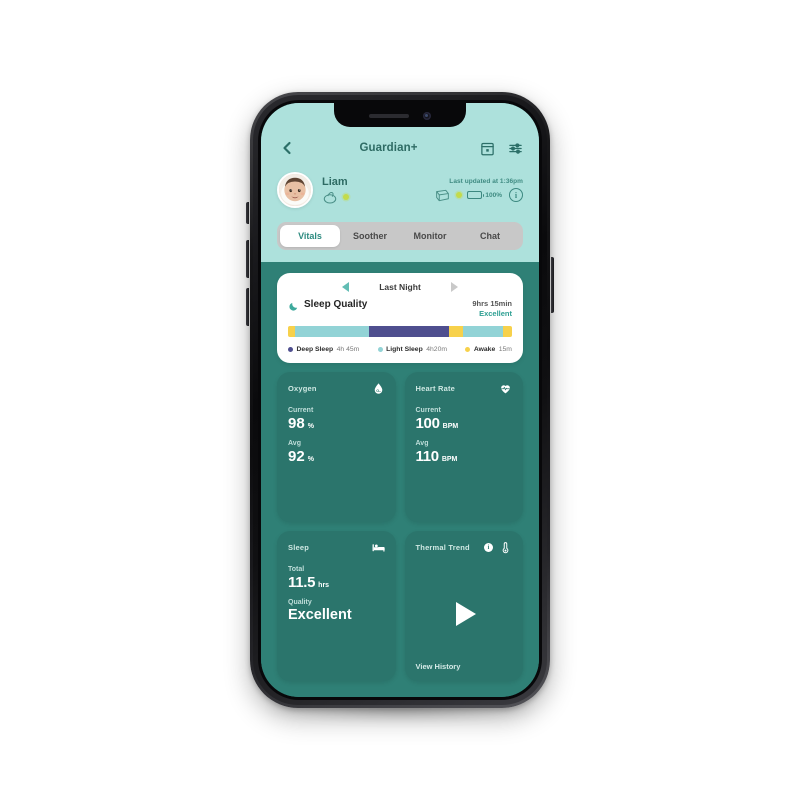 This screenshot has height=800, width=800. I want to click on heart-rate-title: Heart Rate, so click(435, 389).